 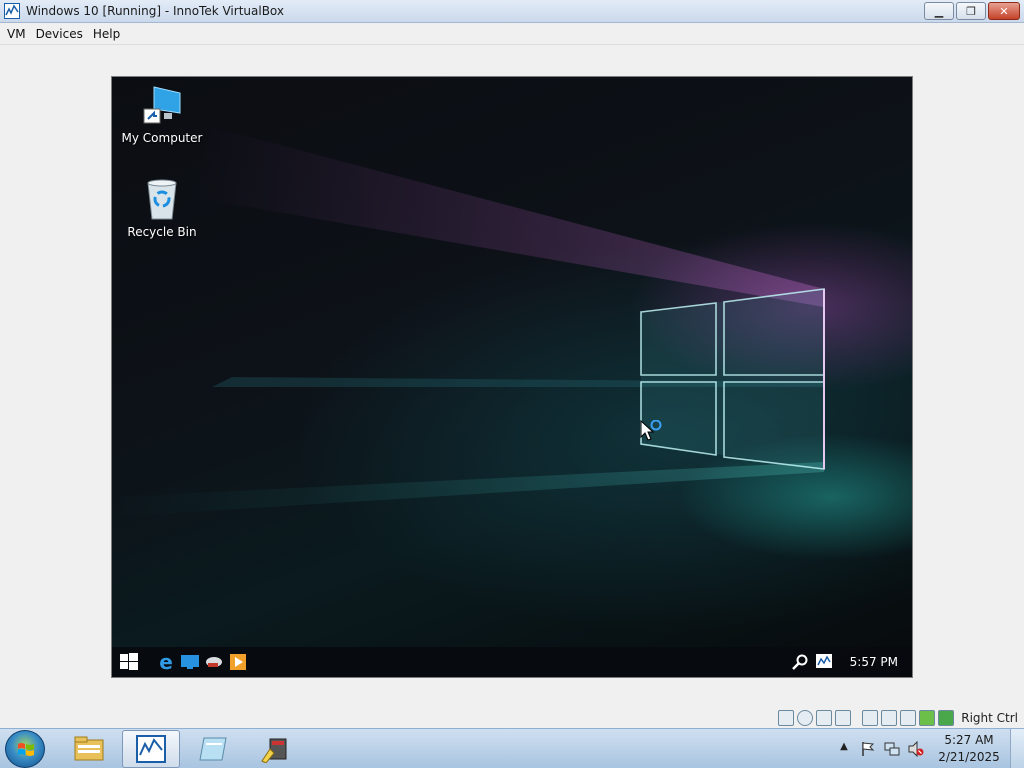 What do you see at coordinates (16, 34) in the screenshot?
I see `menu-vm: VM` at bounding box center [16, 34].